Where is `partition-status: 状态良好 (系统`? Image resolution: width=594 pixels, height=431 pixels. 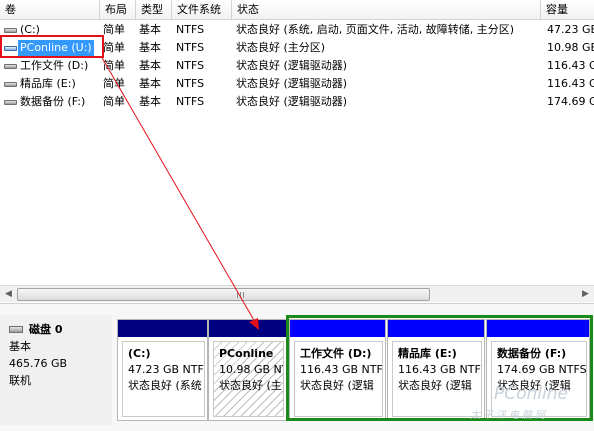 partition-status: 状态良好 (系统 is located at coordinates (165, 385).